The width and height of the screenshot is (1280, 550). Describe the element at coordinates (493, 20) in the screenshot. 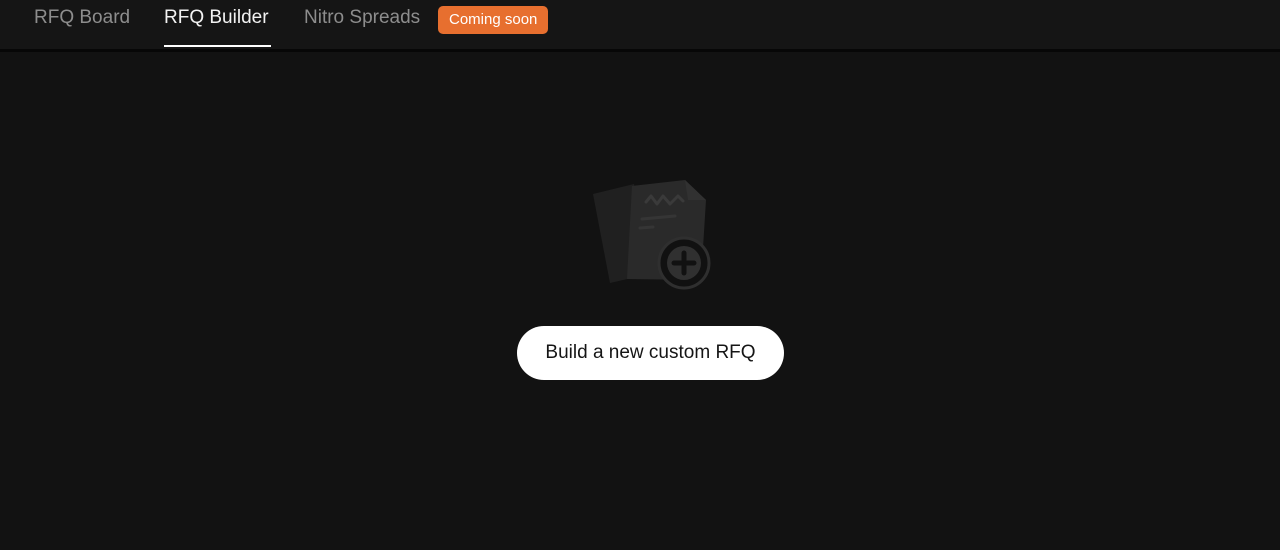

I see `coming-soon-badge: Coming soon` at that location.